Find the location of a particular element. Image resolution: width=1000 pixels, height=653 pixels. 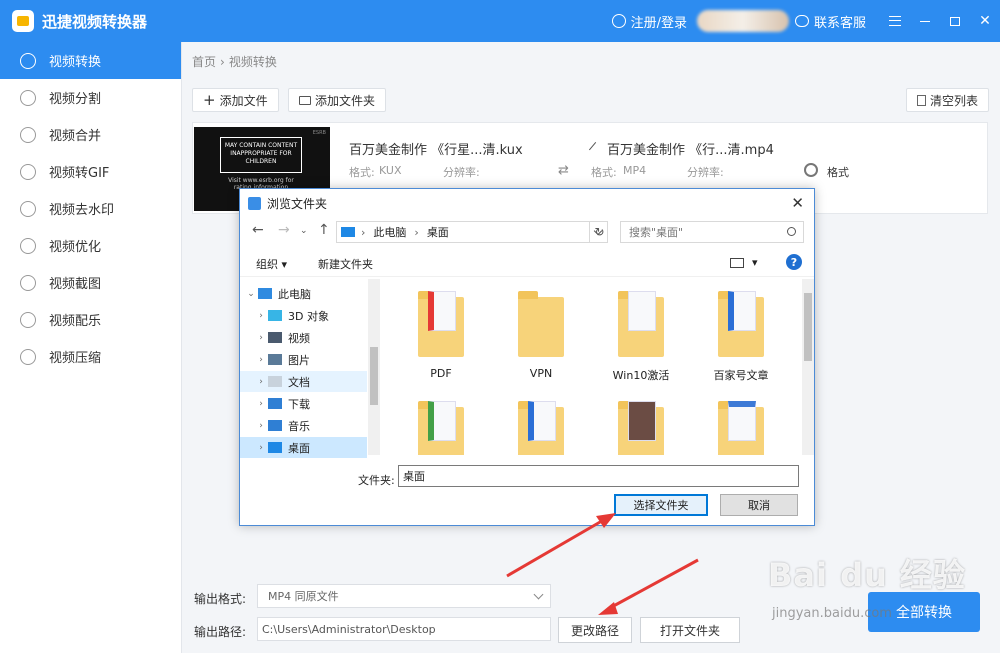

back-arrow-icon: ← is located at coordinates (258, 230).